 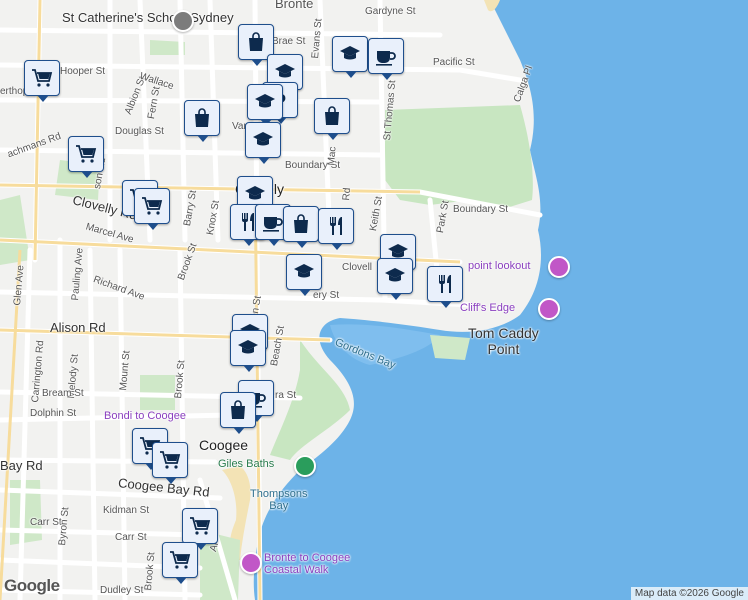 What do you see at coordinates (503, 341) in the screenshot?
I see `tom-caddy-point-label: Tom Caddy Point` at bounding box center [503, 341].